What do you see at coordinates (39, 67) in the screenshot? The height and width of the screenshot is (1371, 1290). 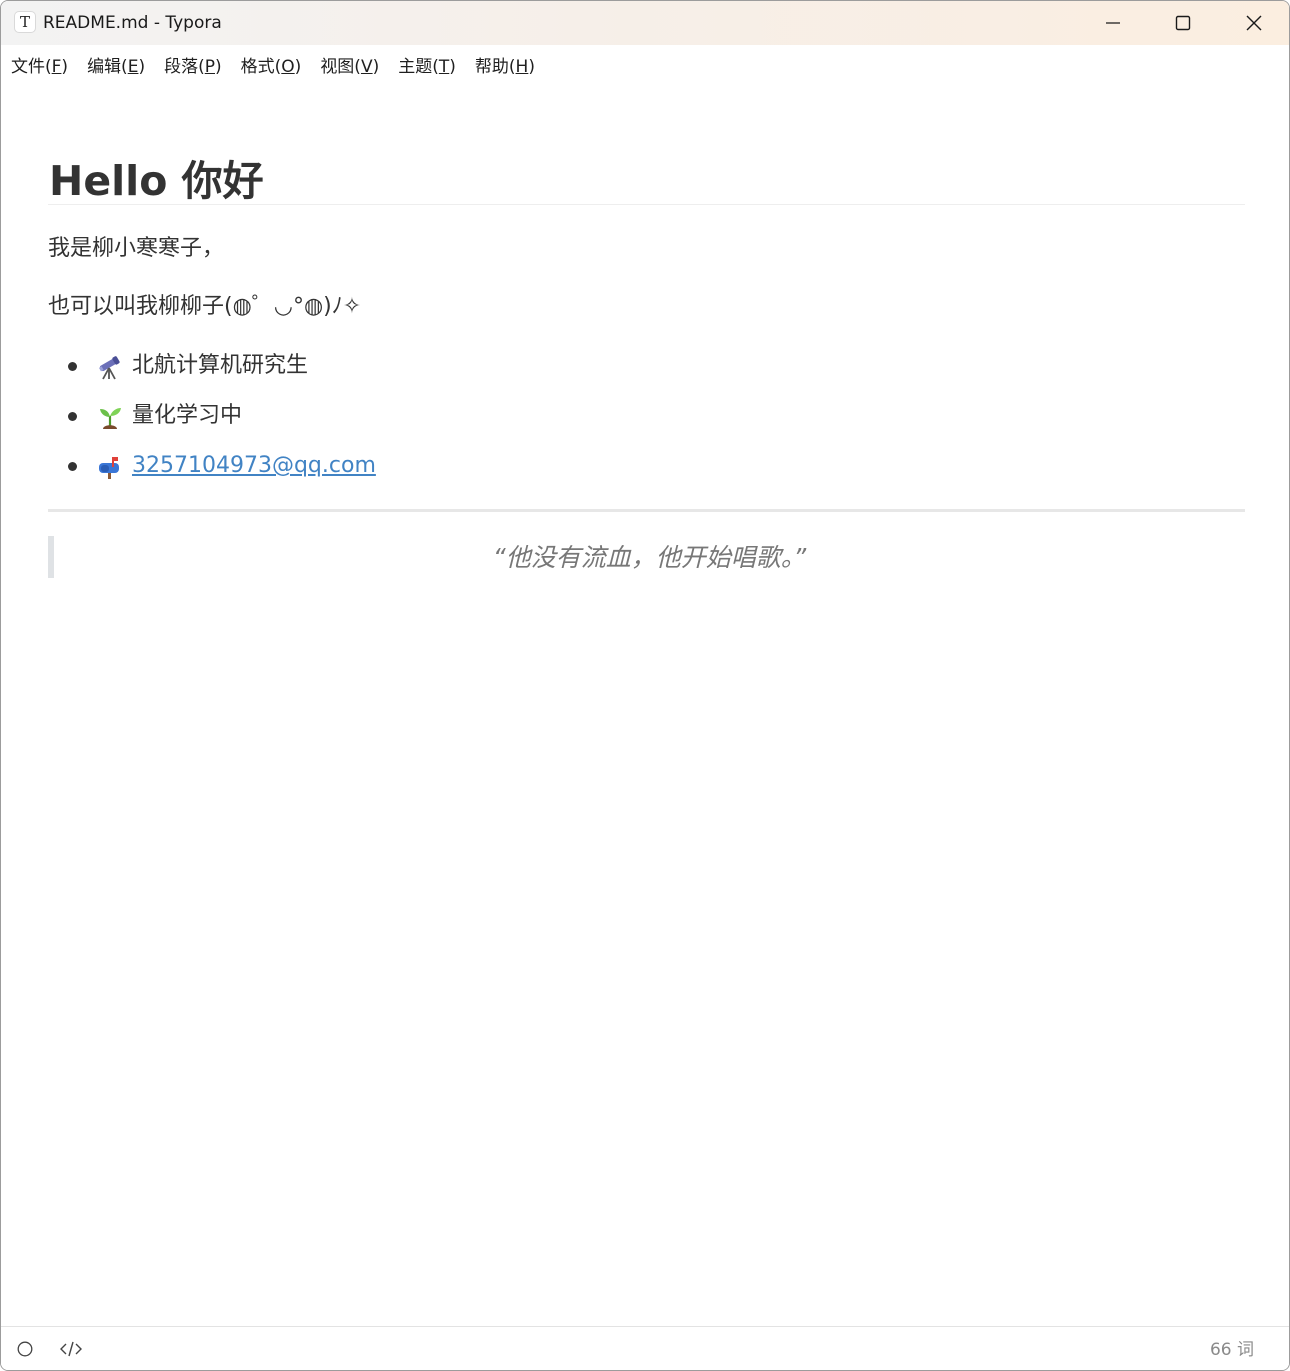 I see `menu-file: 文件(F)` at bounding box center [39, 67].